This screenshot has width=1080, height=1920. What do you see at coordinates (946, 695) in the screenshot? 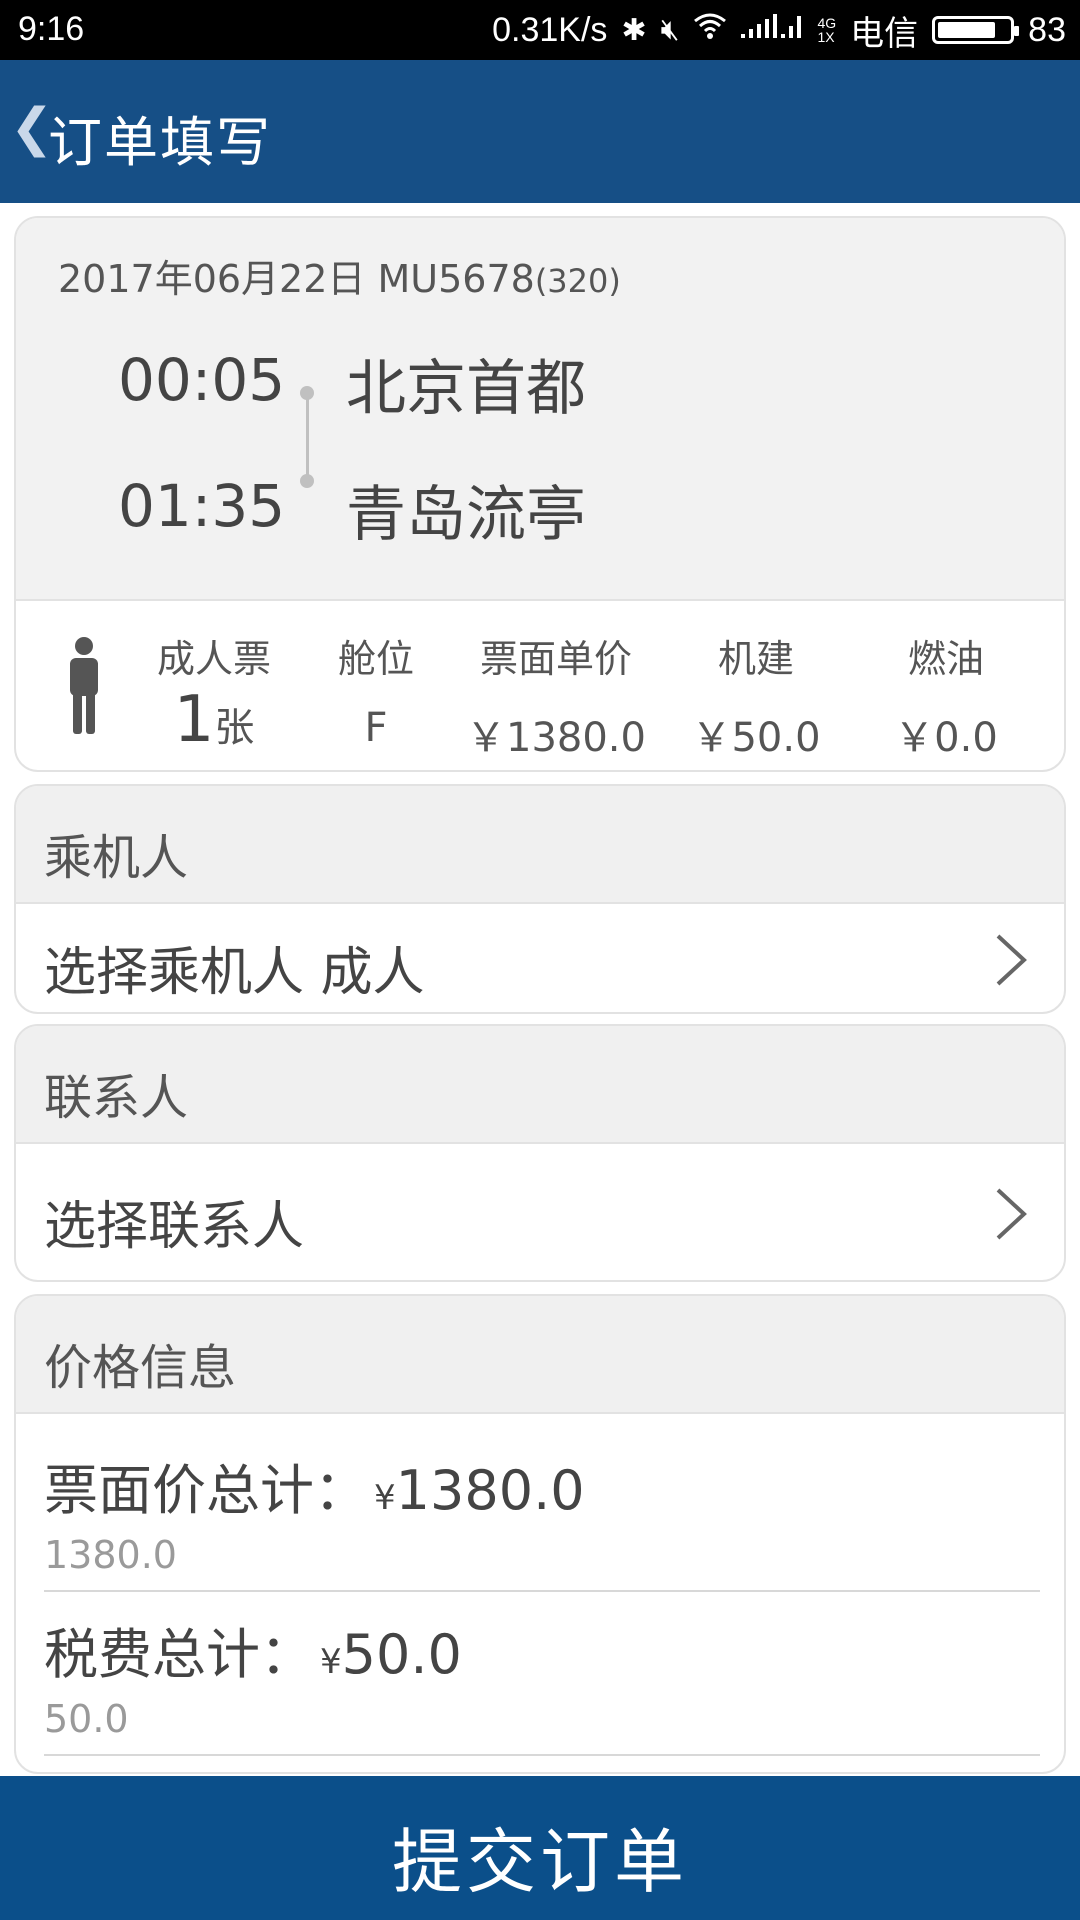
I see `fuel-col: 燃油 ￥0.0` at bounding box center [946, 695].